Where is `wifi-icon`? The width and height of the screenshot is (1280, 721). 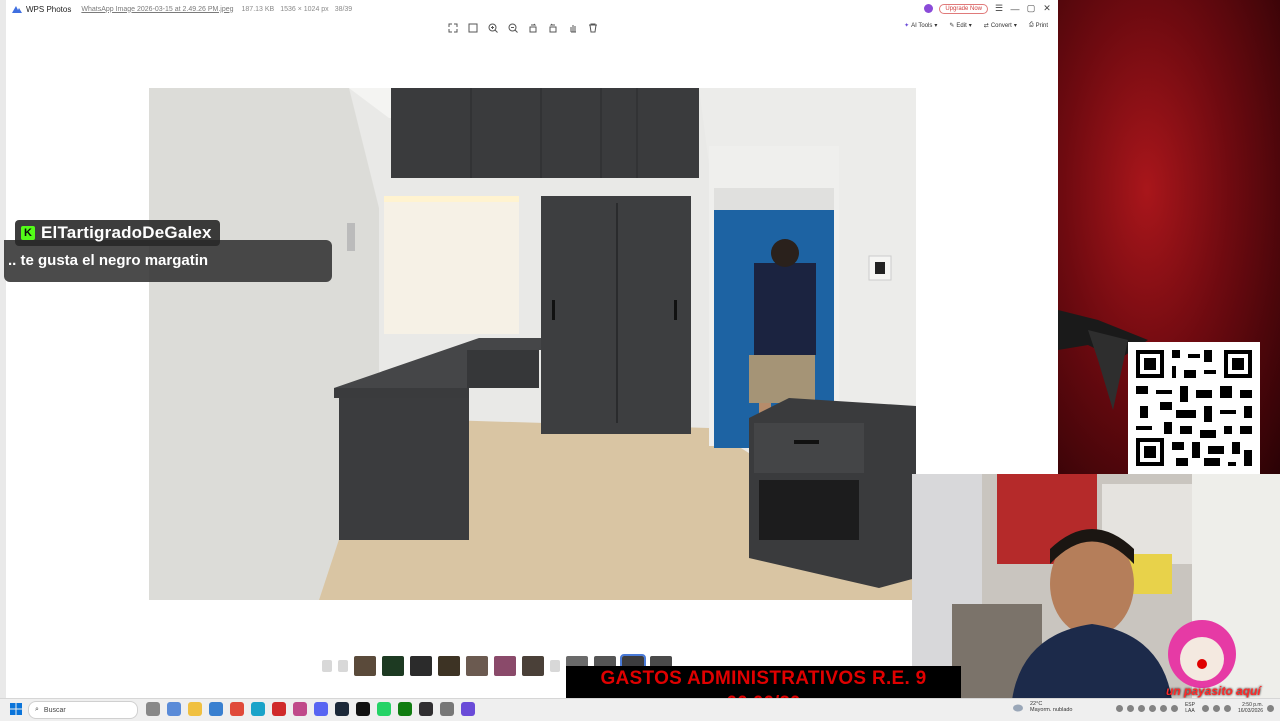 wifi-icon is located at coordinates (1205, 708).